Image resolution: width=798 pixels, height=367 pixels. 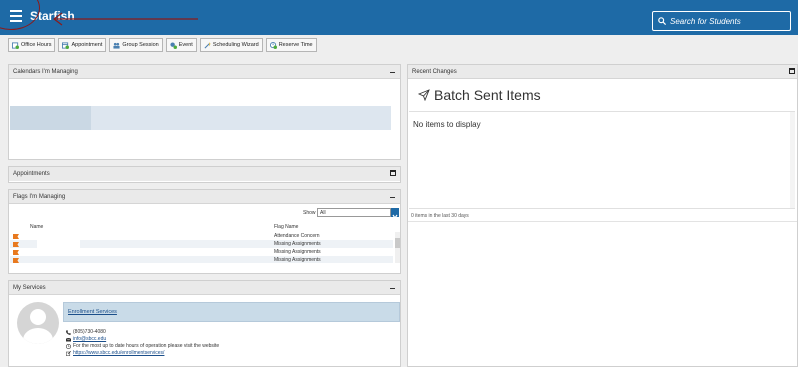 What do you see at coordinates (235, 45) in the screenshot?
I see `scheduling-wizard-label: Scheduling Wizard` at bounding box center [235, 45].